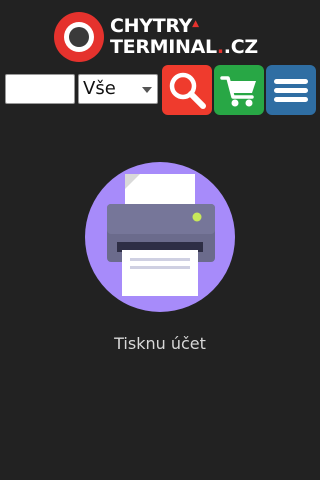  Describe the element at coordinates (240, 47) in the screenshot. I see `logo-tld: .CZ` at that location.